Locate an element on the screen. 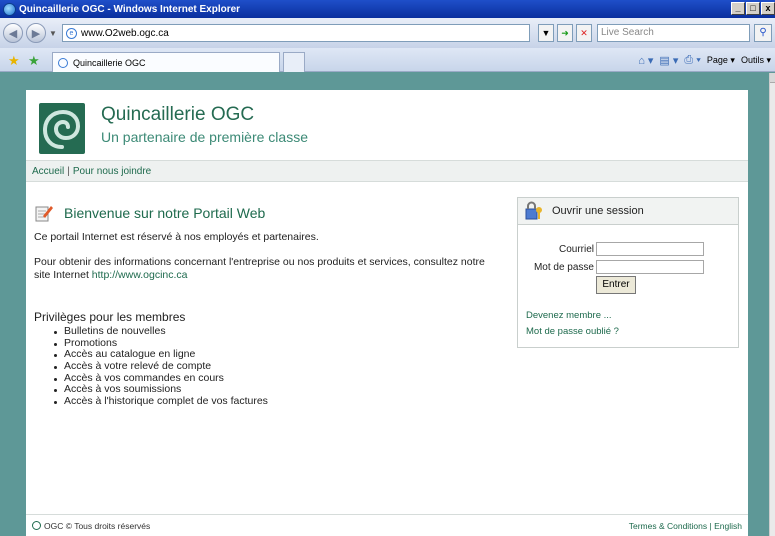 The image size is (775, 536). page-menu: Page ▾ is located at coordinates (721, 60).